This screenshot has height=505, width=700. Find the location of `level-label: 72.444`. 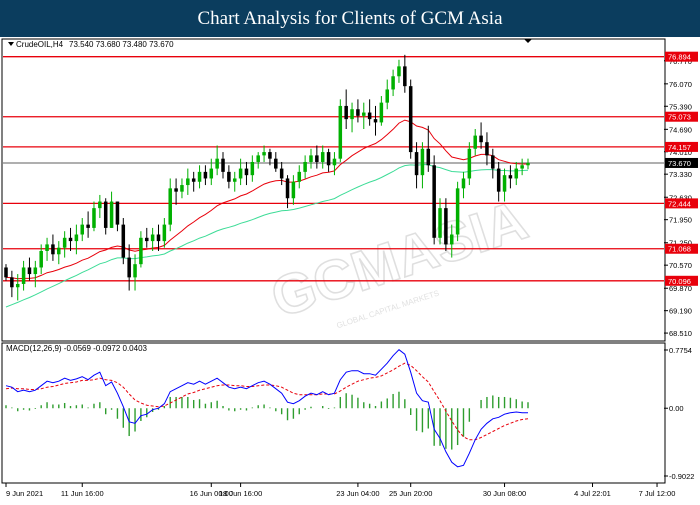

level-label: 72.444 is located at coordinates (679, 203).